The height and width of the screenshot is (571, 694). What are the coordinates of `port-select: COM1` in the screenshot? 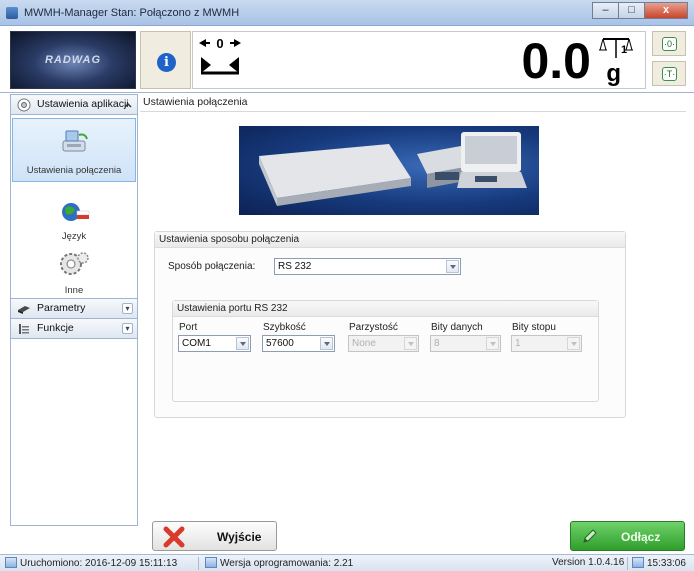 It's located at (214, 343).